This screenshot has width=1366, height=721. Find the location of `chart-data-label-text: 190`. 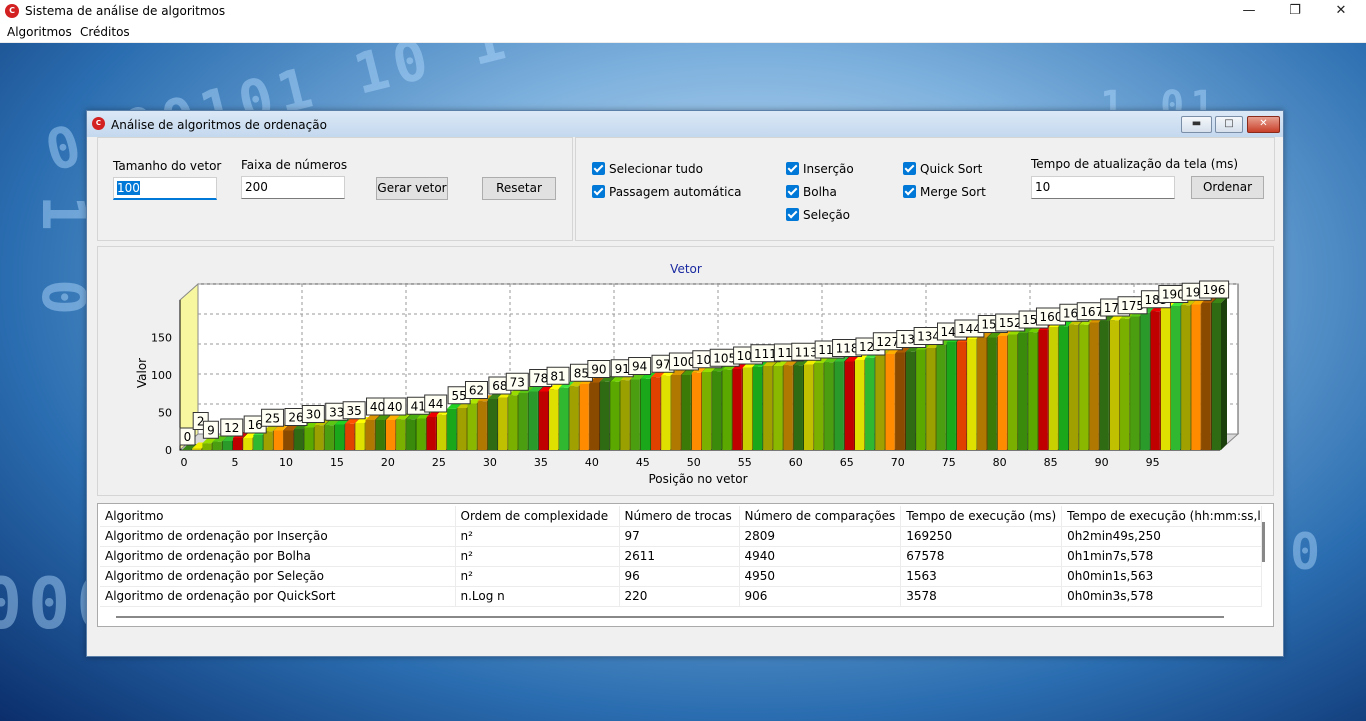

chart-data-label-text: 190 is located at coordinates (1173, 295).